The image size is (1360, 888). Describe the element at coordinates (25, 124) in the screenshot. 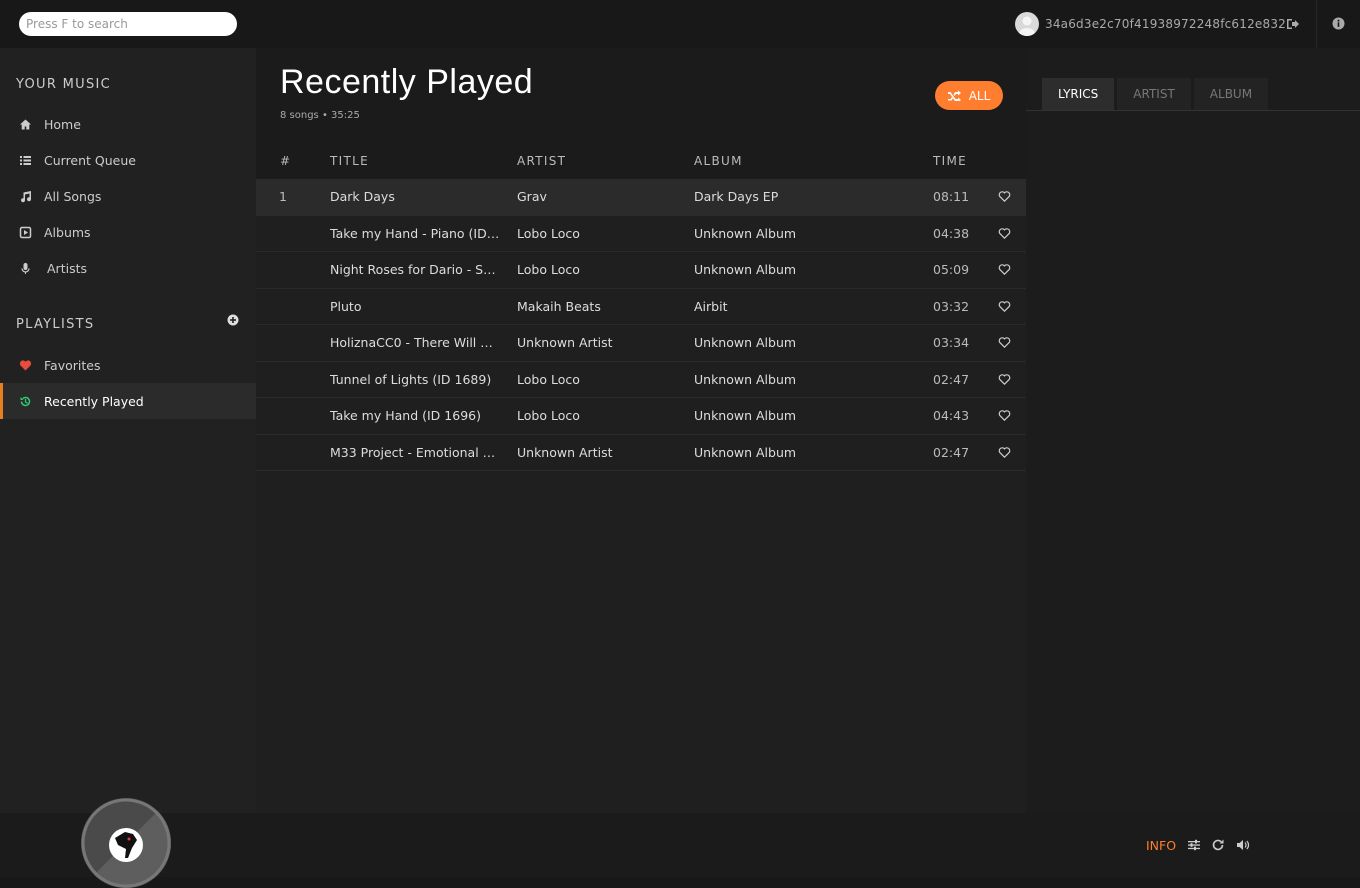

I see `home-icon` at that location.